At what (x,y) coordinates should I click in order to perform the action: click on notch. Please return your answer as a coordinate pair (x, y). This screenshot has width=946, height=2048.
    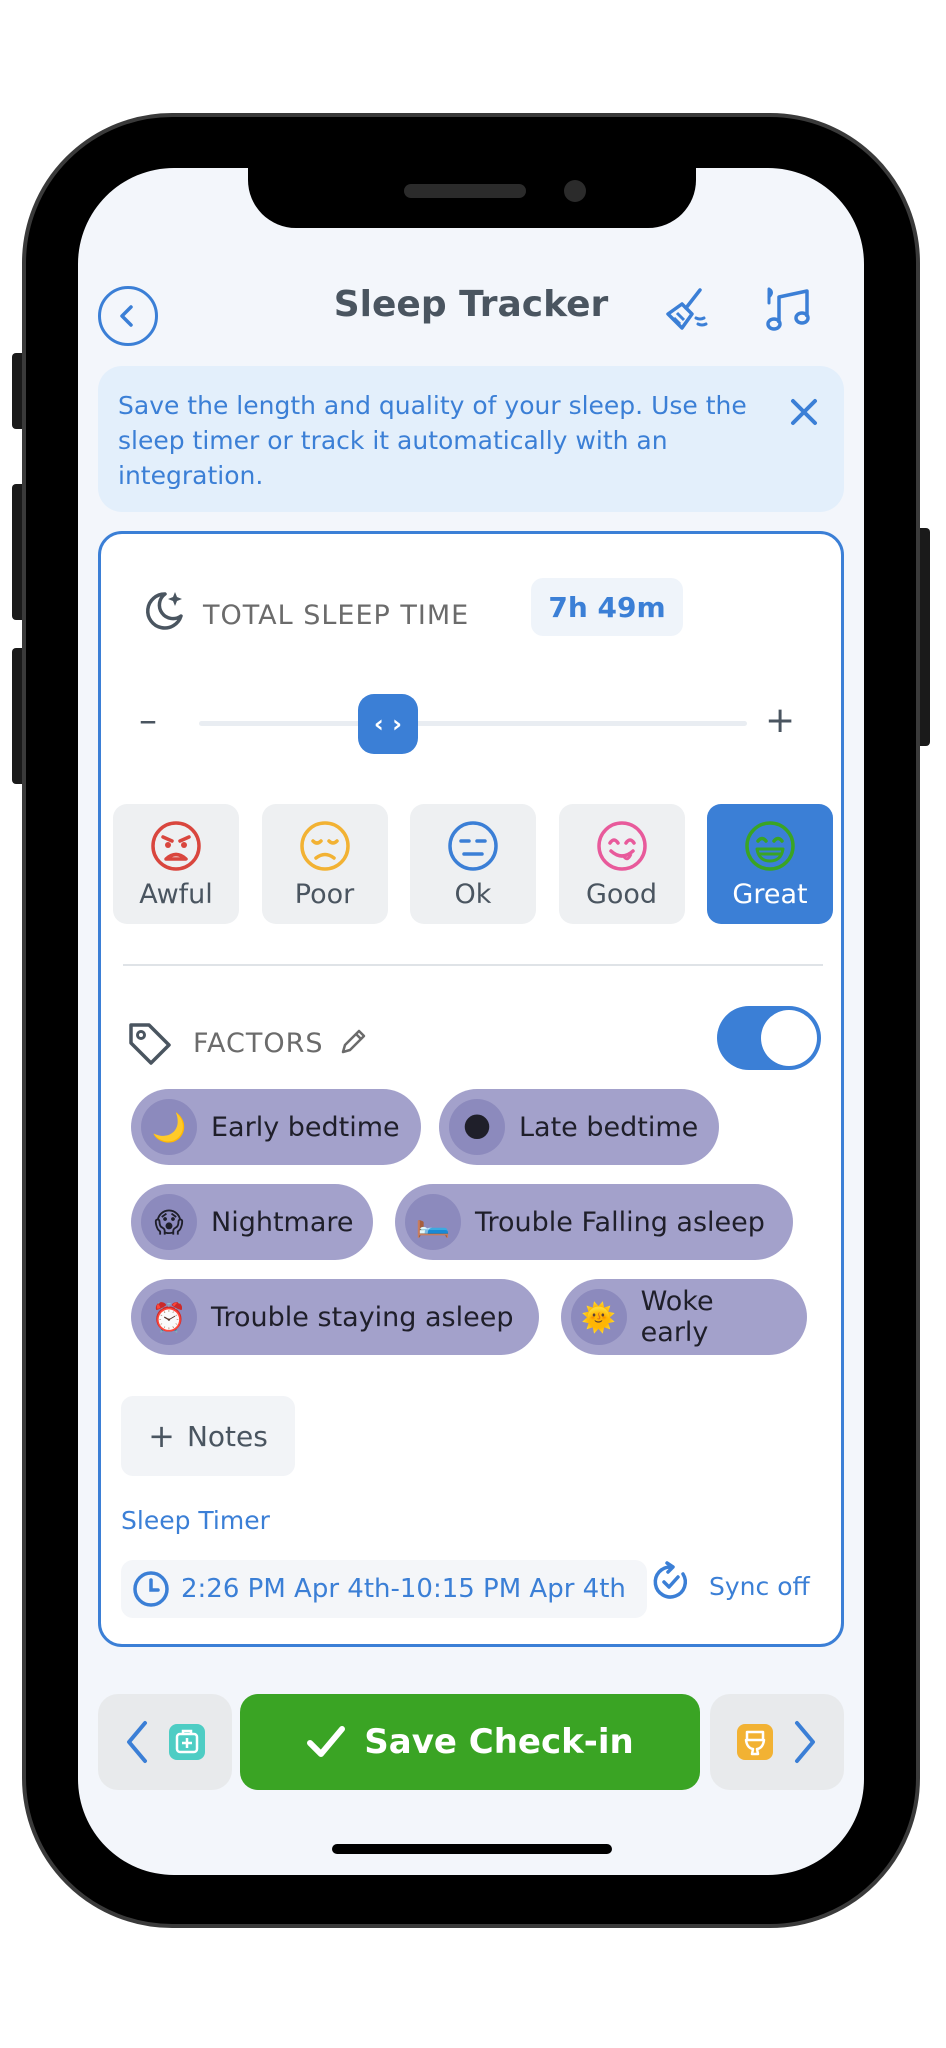
    Looking at the image, I should click on (472, 198).